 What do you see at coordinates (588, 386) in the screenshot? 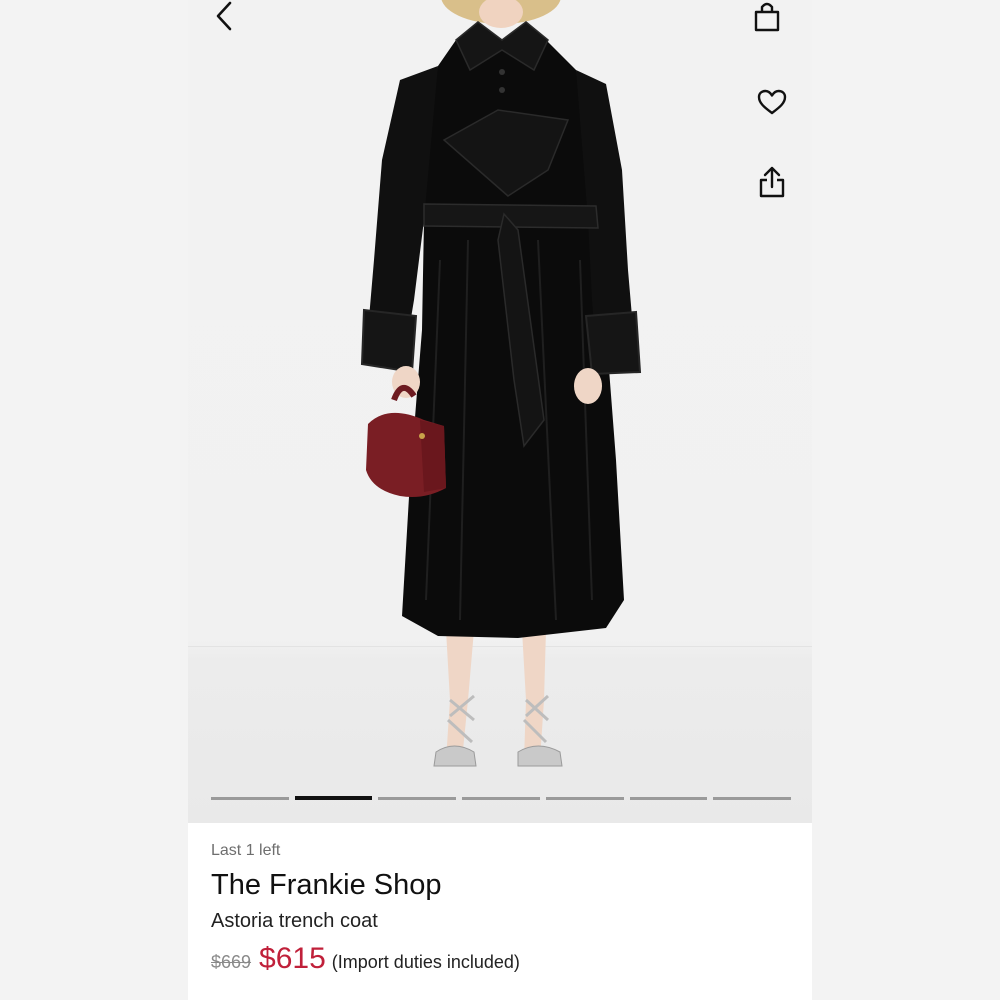
I see `model-right-hand` at bounding box center [588, 386].